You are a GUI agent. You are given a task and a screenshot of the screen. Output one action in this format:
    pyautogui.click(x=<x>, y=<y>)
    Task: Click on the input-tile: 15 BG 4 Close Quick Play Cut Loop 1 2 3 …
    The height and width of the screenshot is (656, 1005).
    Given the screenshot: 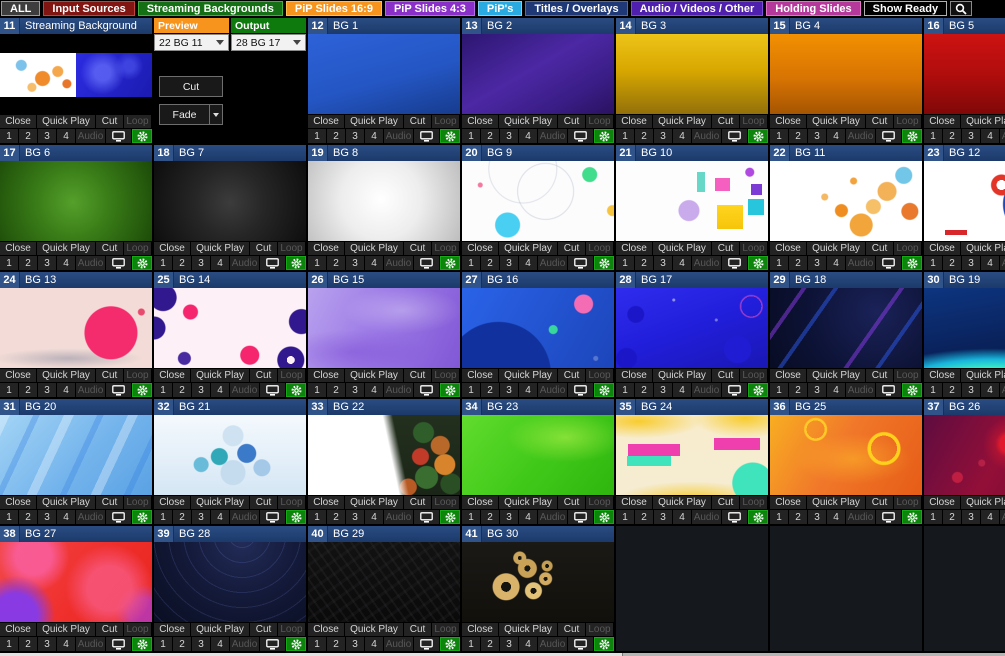 What is the action you would take?
    pyautogui.click(x=846, y=80)
    